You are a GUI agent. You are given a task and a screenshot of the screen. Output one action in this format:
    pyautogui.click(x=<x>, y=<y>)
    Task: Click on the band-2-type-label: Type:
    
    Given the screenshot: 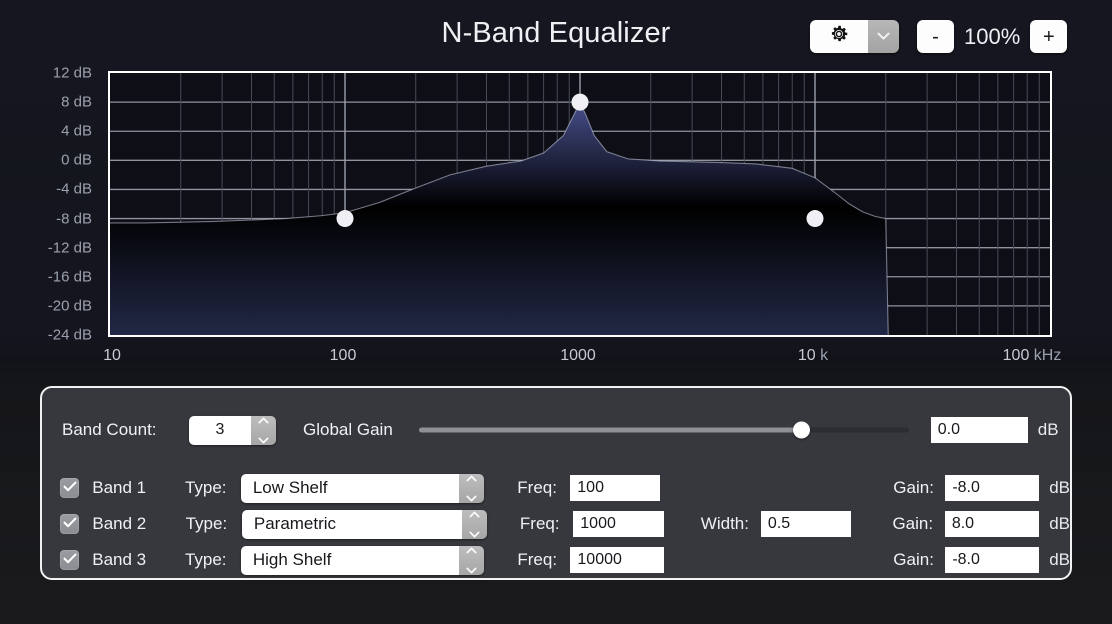 What is the action you would take?
    pyautogui.click(x=206, y=523)
    